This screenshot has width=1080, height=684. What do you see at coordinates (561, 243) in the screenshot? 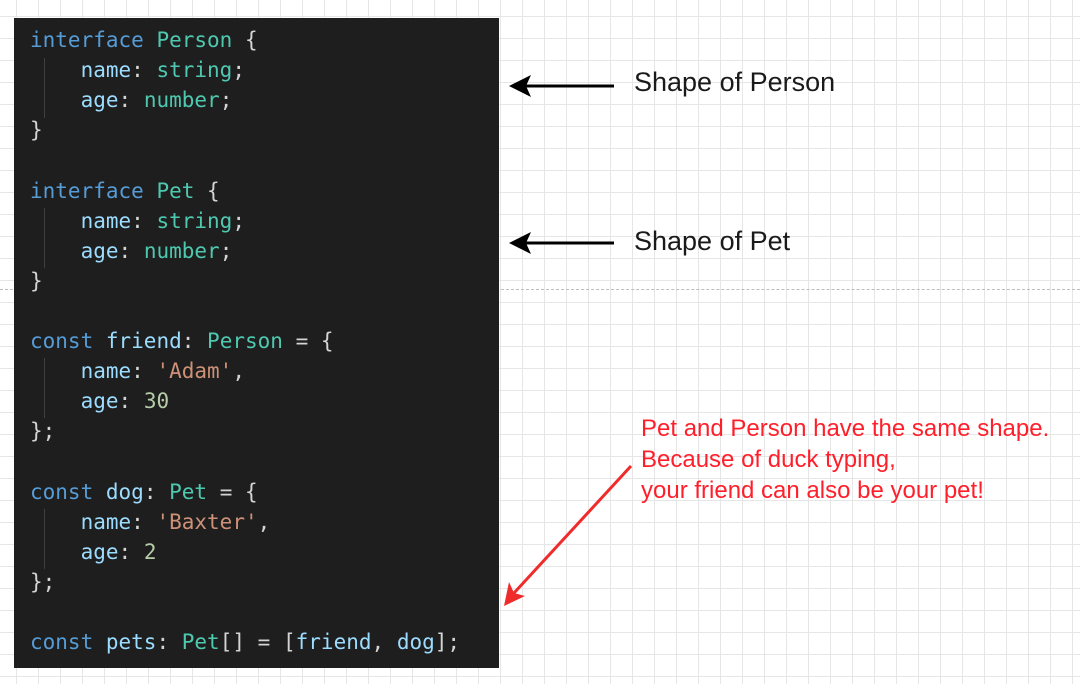
I see `pet-arrow-icon` at bounding box center [561, 243].